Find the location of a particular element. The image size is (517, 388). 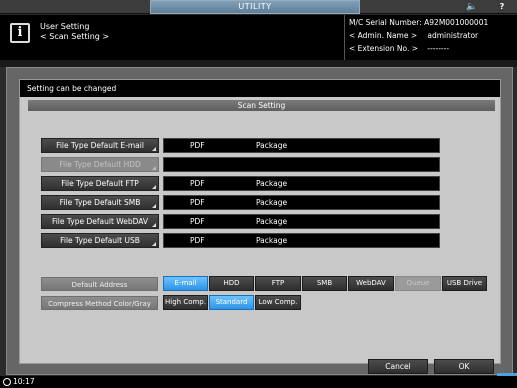

file-type-usb-button: File Type Default USB is located at coordinates (100, 240).